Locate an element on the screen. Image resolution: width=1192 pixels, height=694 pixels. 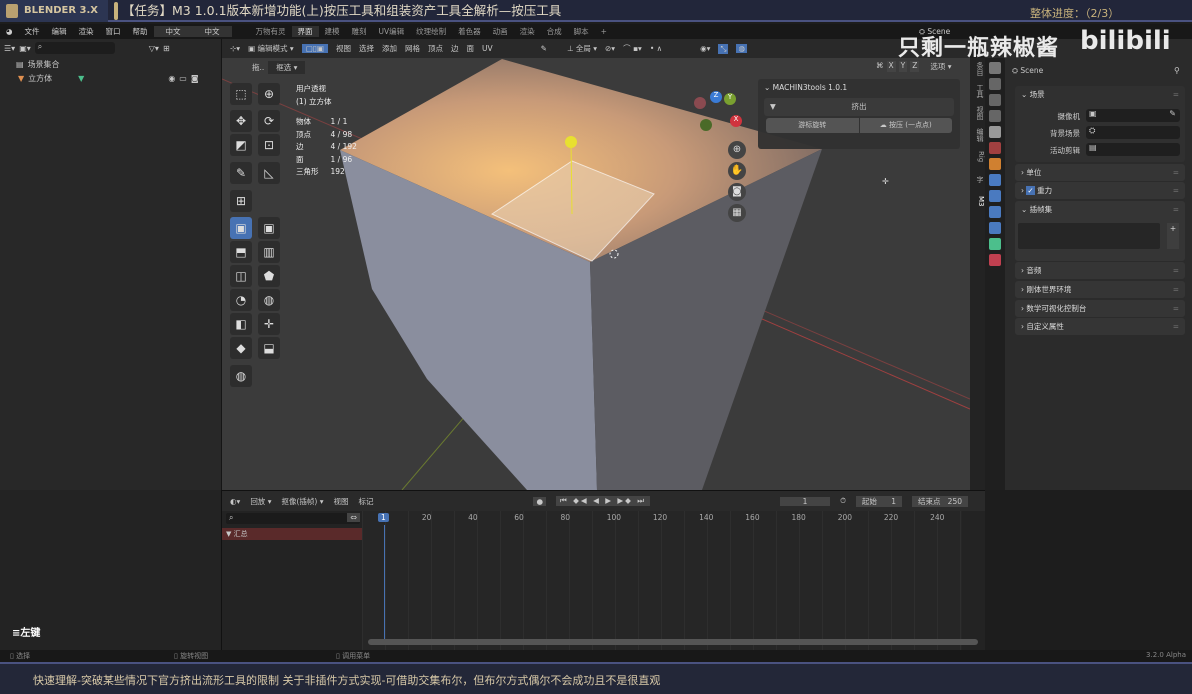
to-sphere-tool: ◍ is located at coordinates (241, 376).